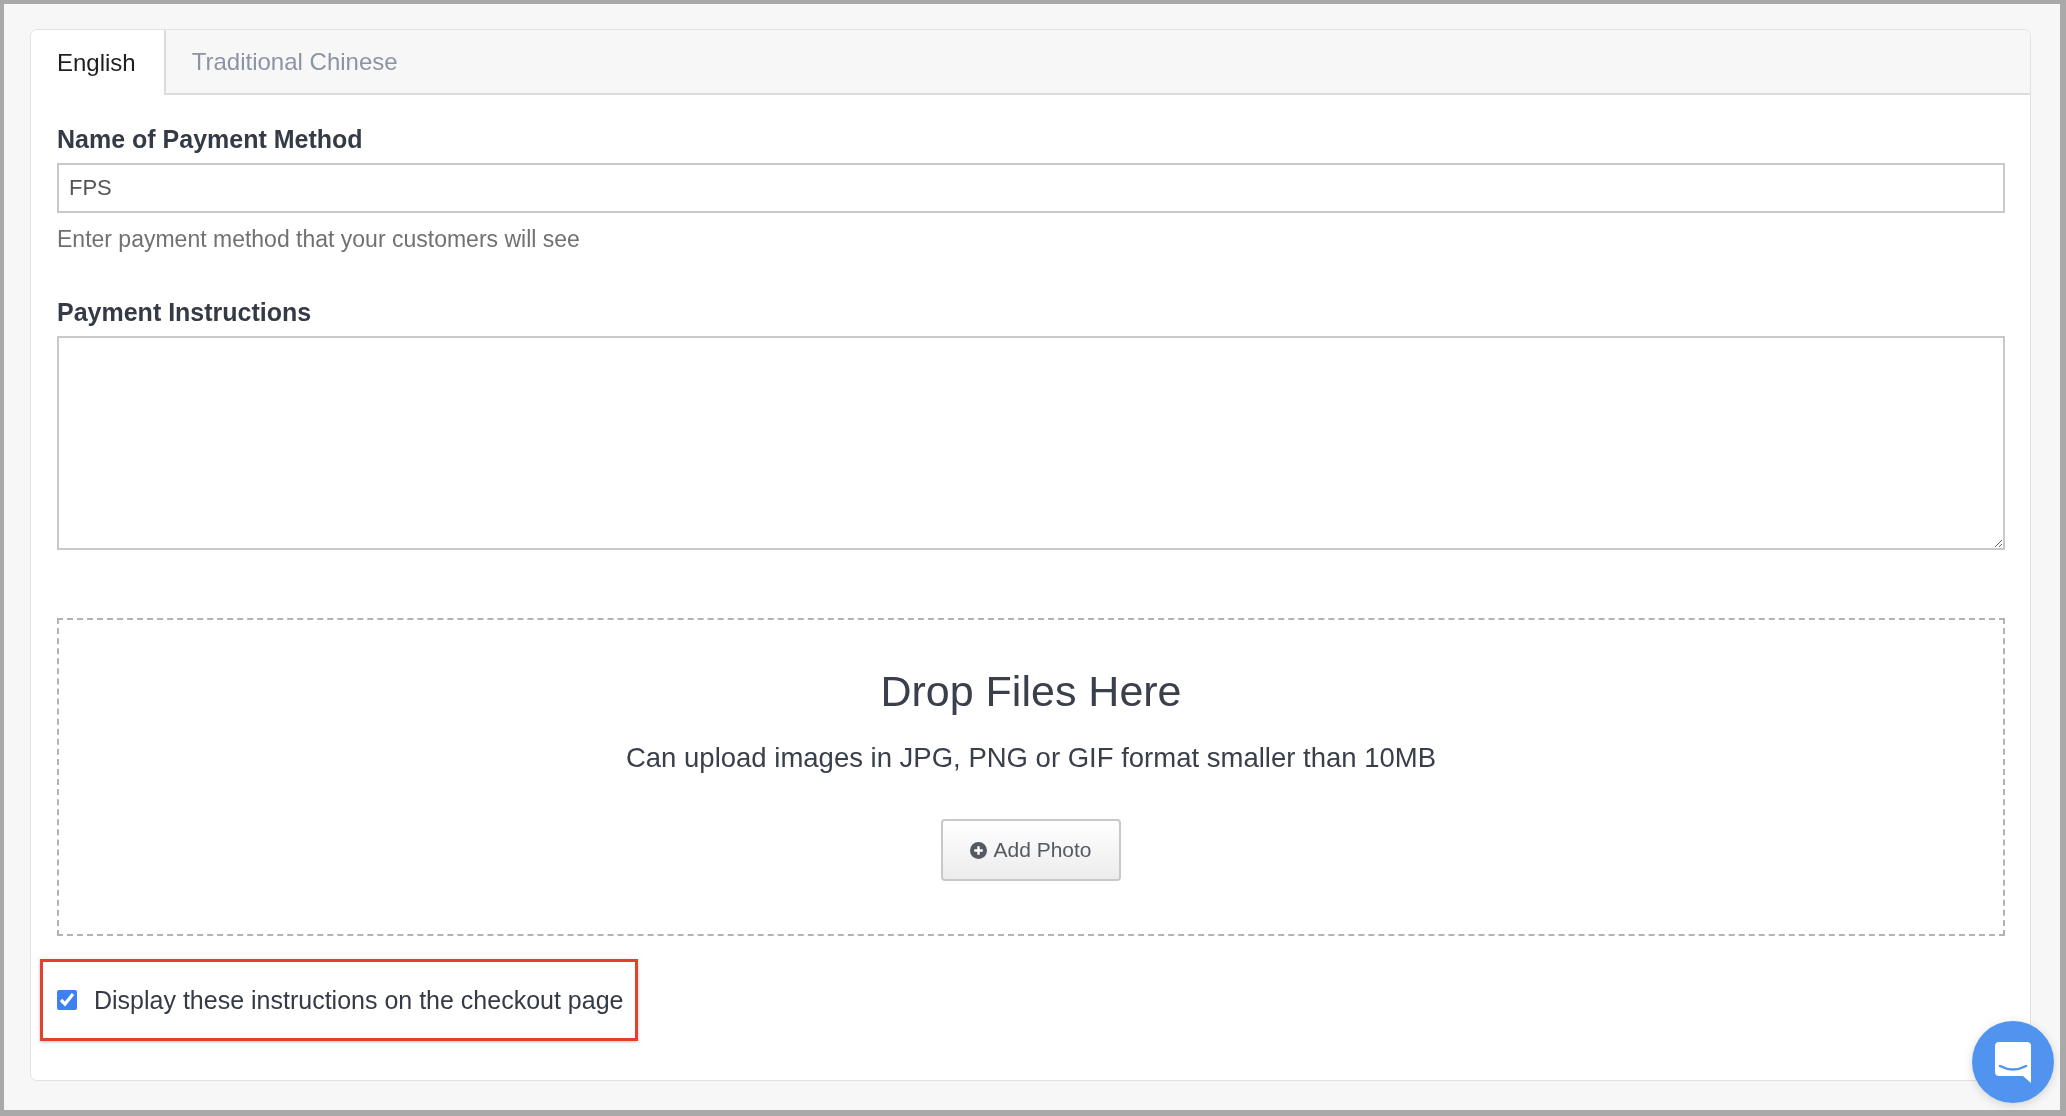 The width and height of the screenshot is (2066, 1116). What do you see at coordinates (1031, 850) in the screenshot?
I see `add-photo-button: Add Photo` at bounding box center [1031, 850].